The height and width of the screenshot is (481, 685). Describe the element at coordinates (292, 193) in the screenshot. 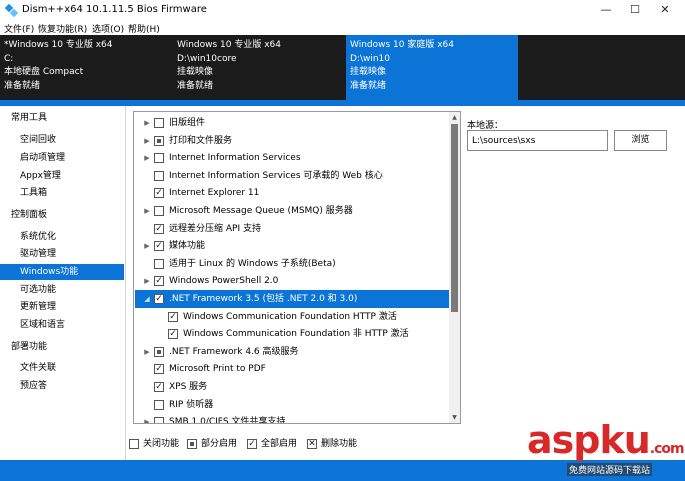

I see `feature-row: ✓ Internet Explorer 11` at that location.